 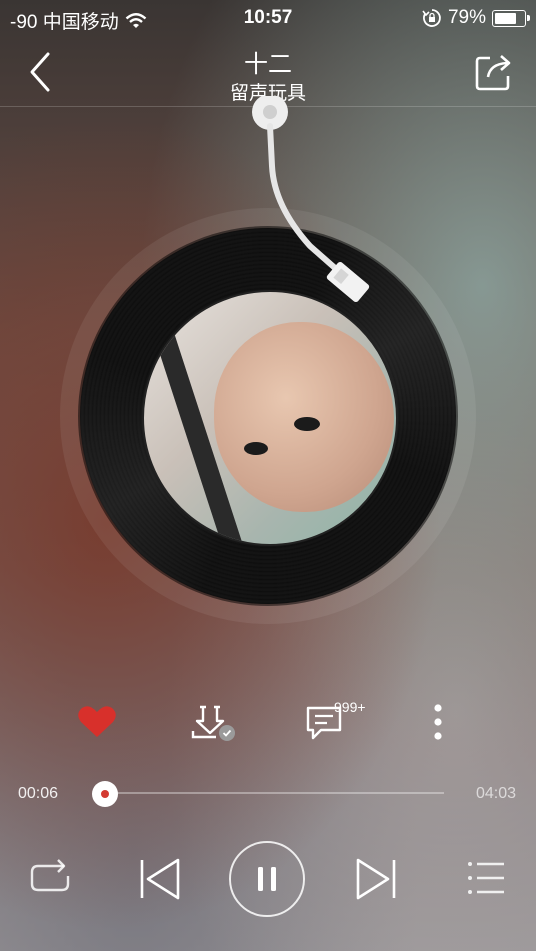 I want to click on playback-controls, so click(x=268, y=881).